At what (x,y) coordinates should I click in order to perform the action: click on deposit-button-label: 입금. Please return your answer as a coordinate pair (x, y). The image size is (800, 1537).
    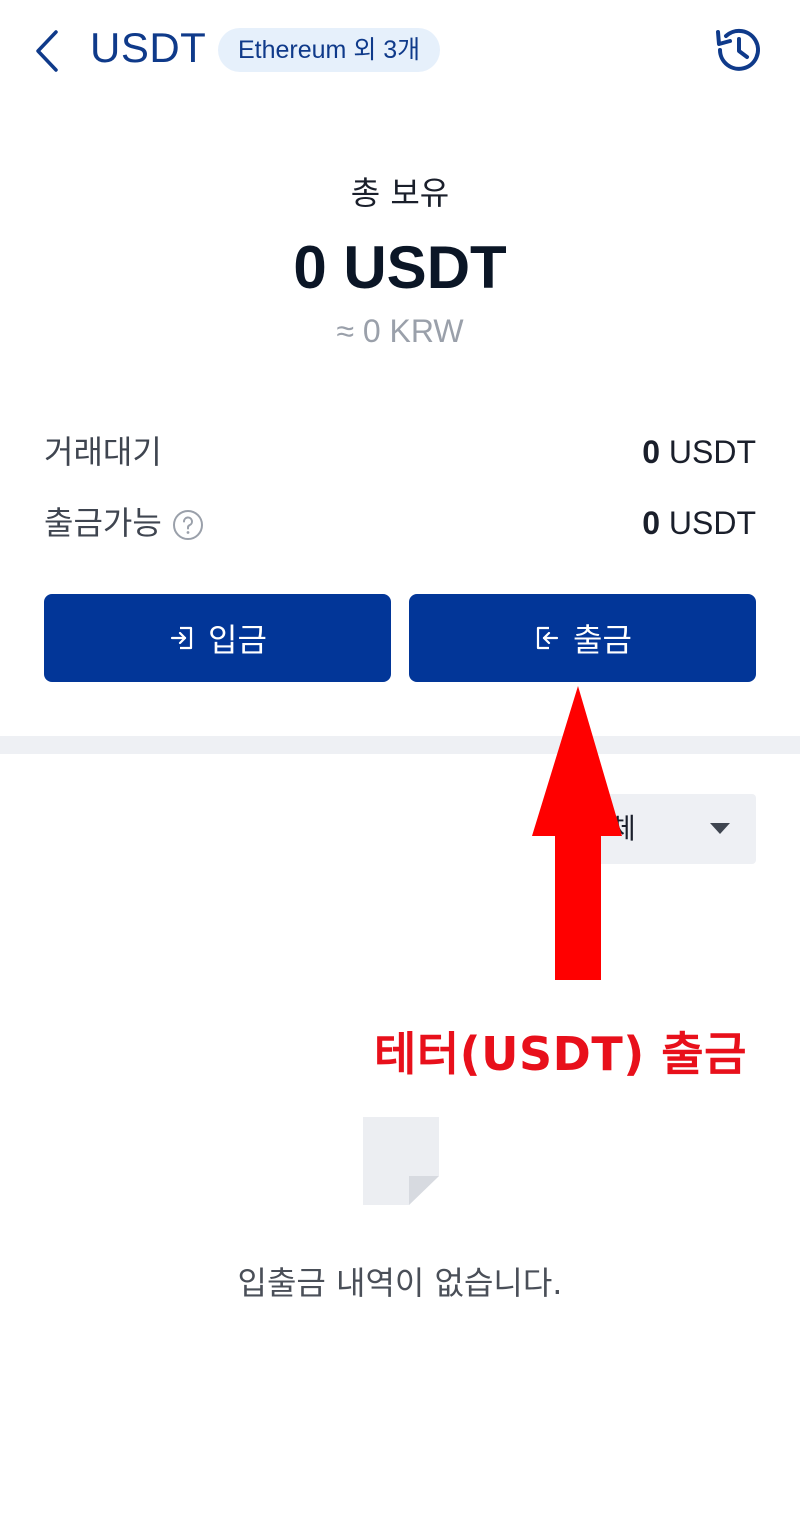
    Looking at the image, I should click on (237, 640).